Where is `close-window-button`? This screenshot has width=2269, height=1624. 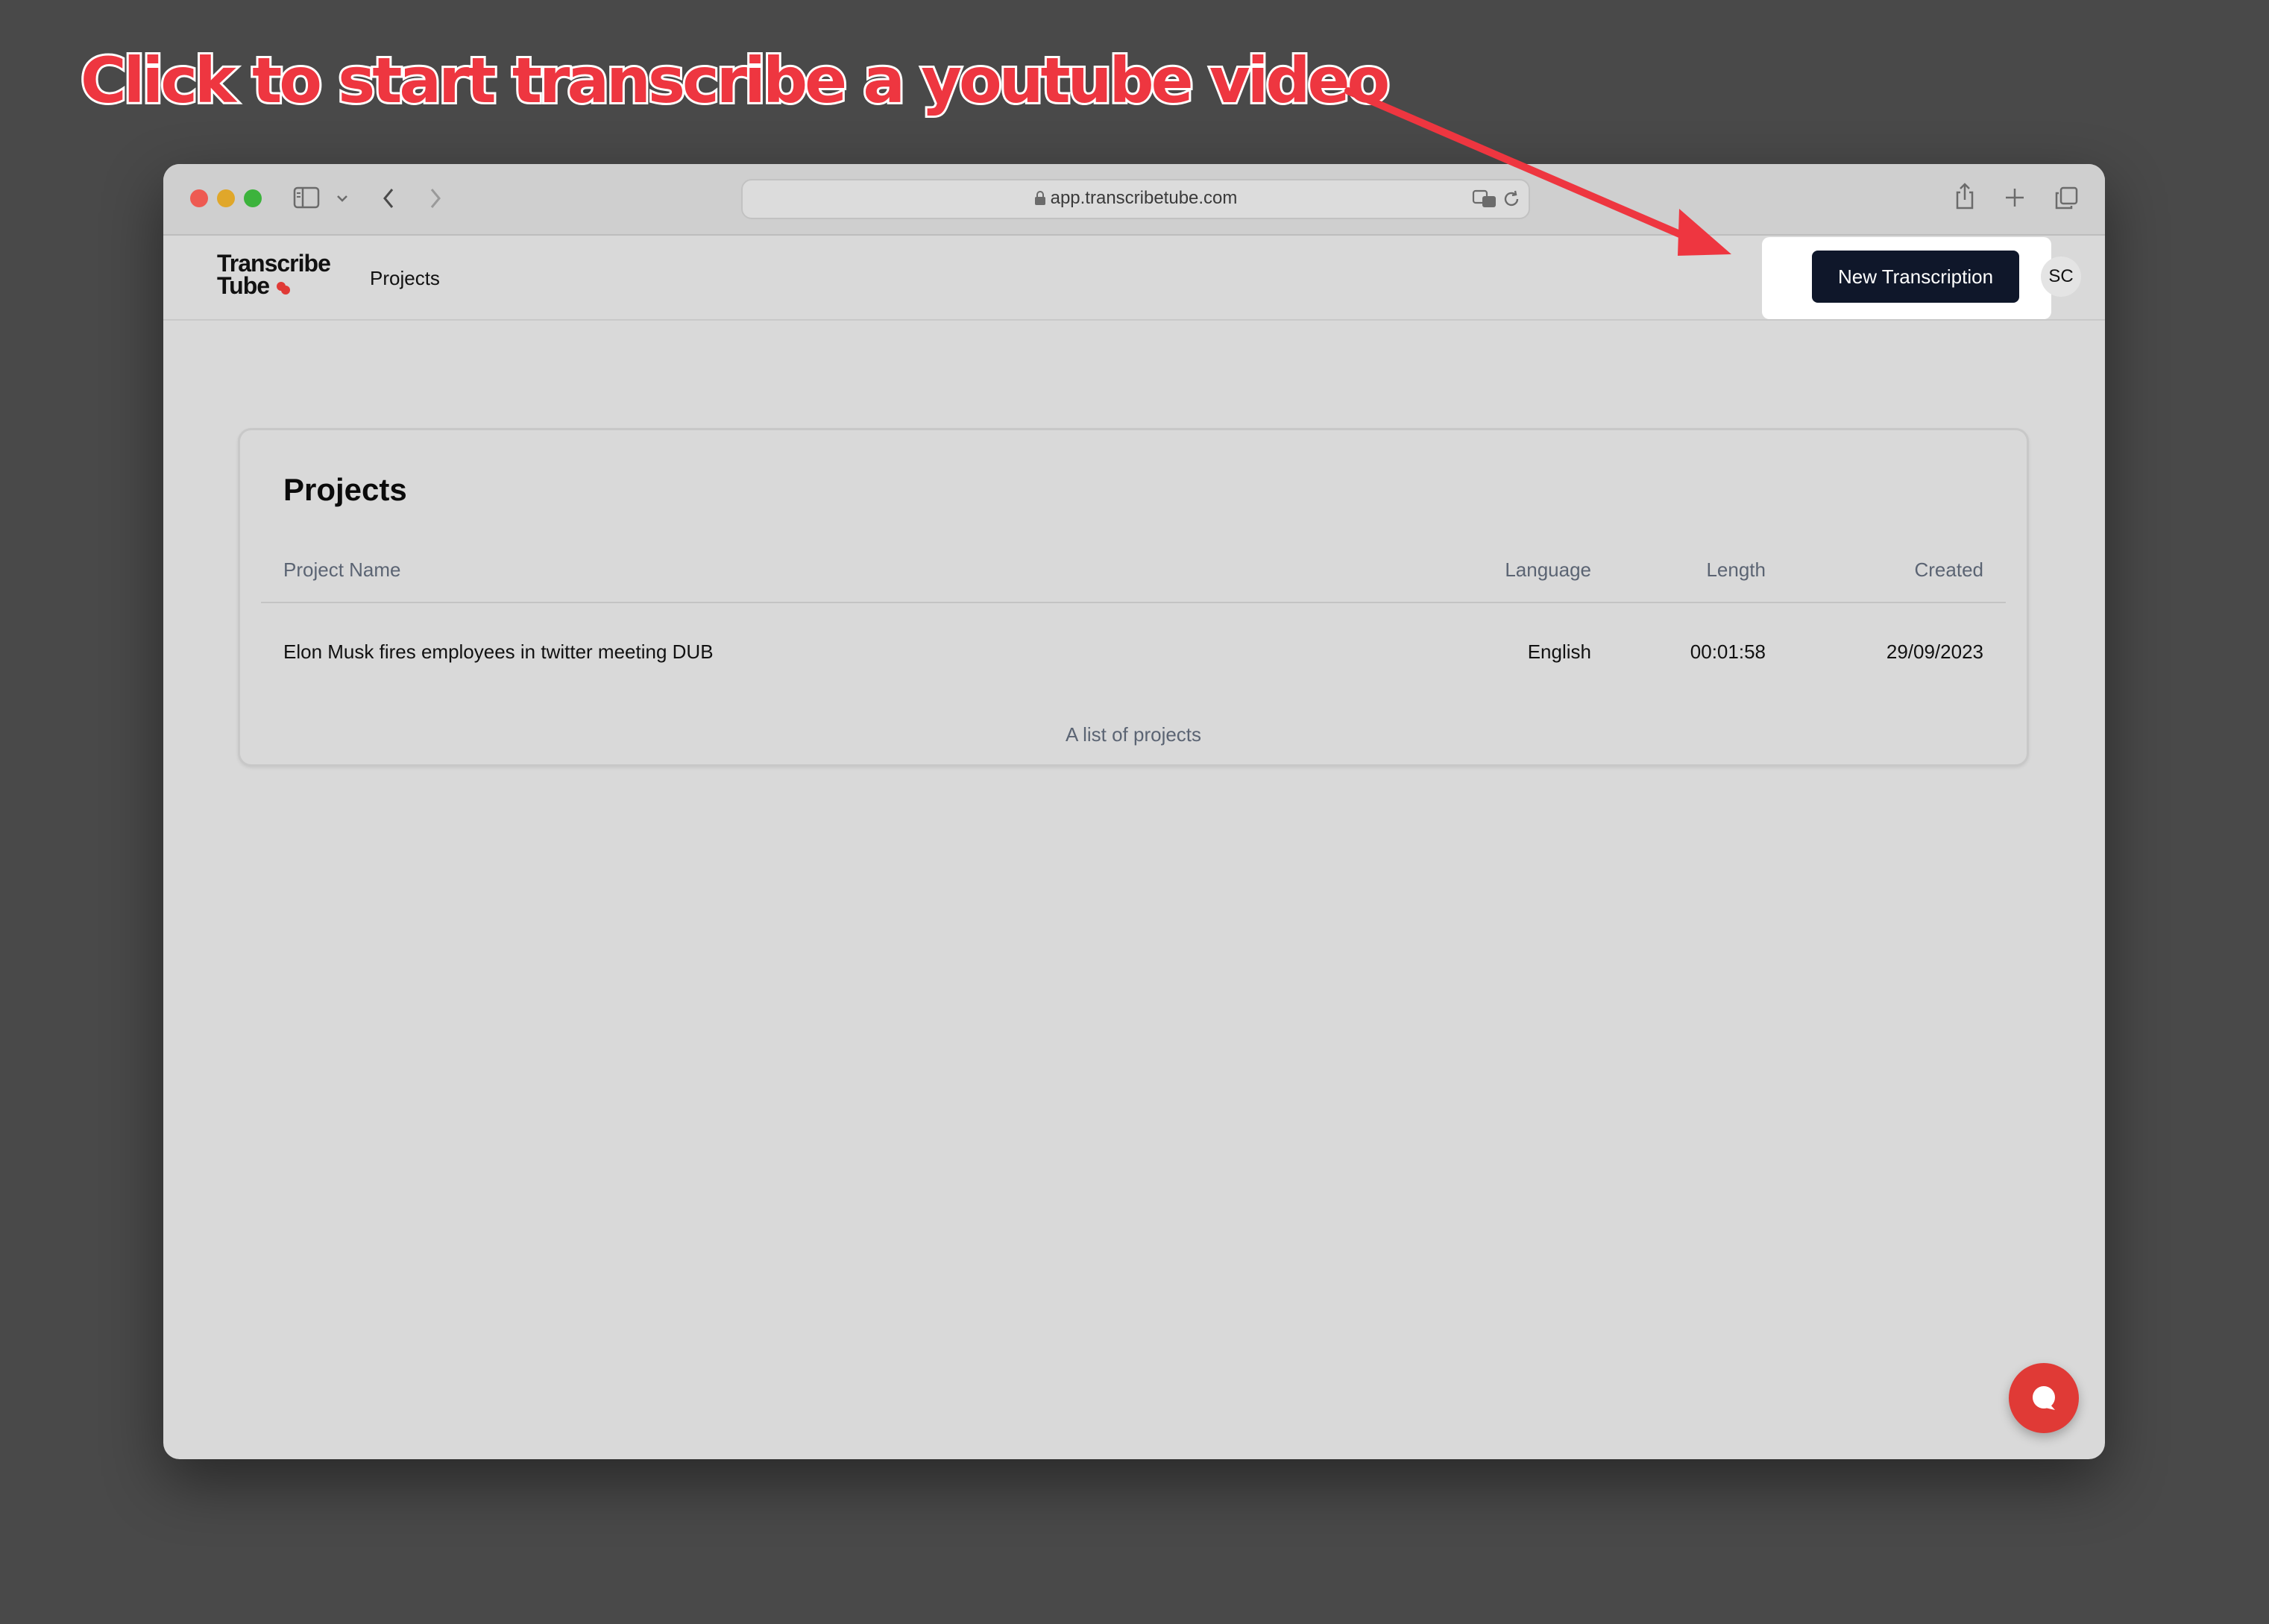
close-window-button is located at coordinates (199, 198).